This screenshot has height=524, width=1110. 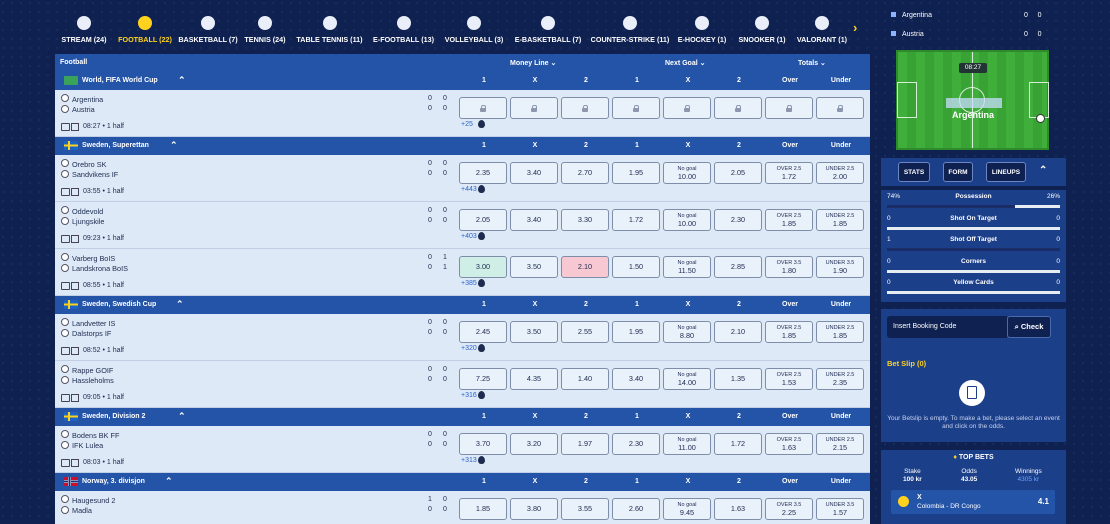 I want to click on booking-code-input: Insert Booking Code, so click(x=947, y=327).